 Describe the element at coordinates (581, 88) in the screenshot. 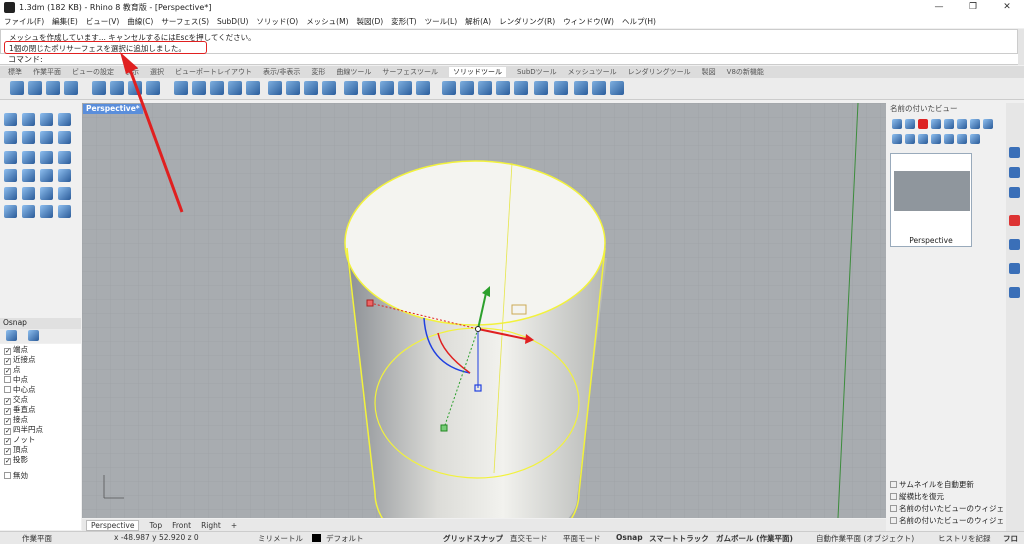

I see `check-objects-icon` at that location.